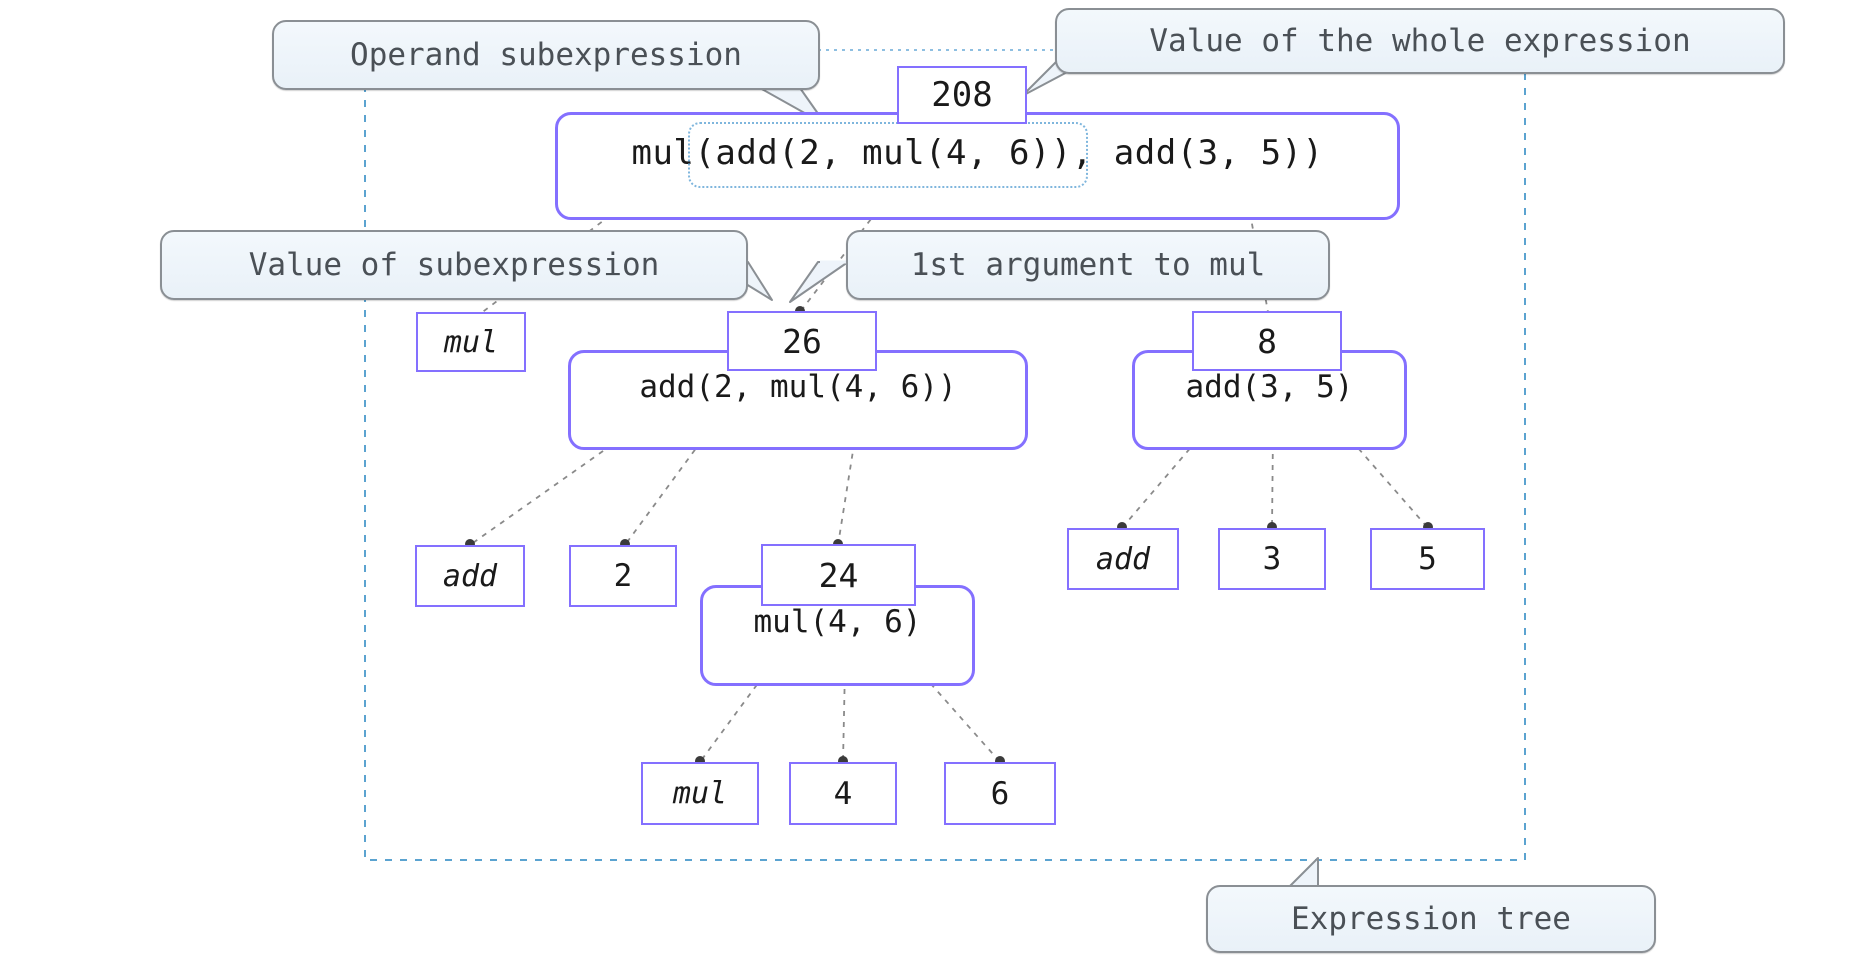 The image size is (1849, 959). Describe the element at coordinates (798, 387) in the screenshot. I see `level2-left-expression-text: add(2, mul(4, 6))` at that location.